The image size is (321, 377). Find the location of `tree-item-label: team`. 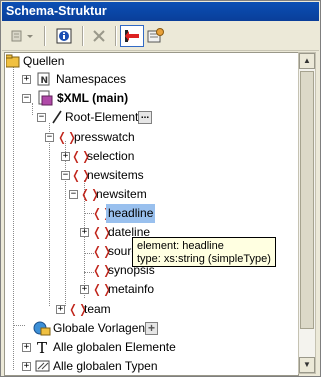

tree-item-label: team is located at coordinates (97, 309).